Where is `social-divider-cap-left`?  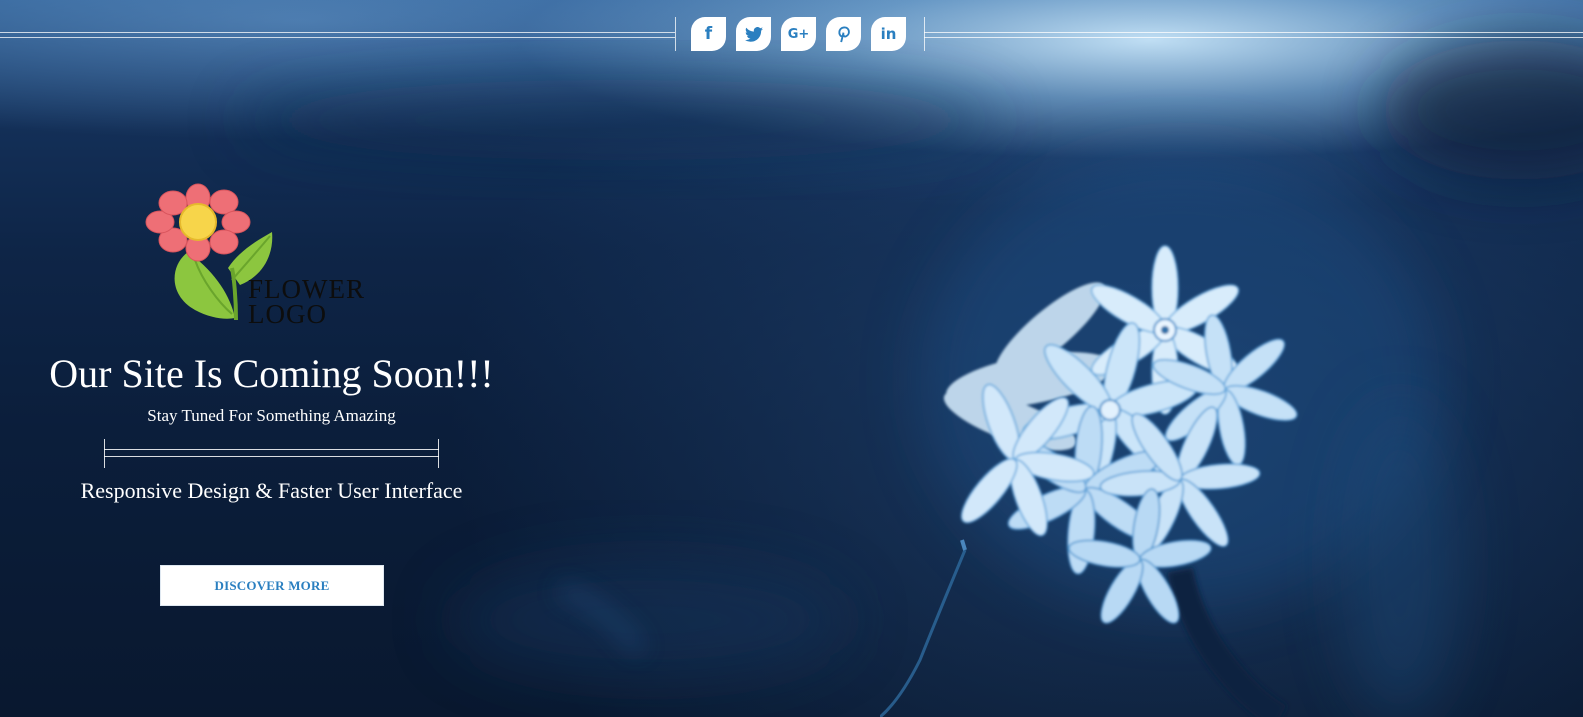 social-divider-cap-left is located at coordinates (675, 34).